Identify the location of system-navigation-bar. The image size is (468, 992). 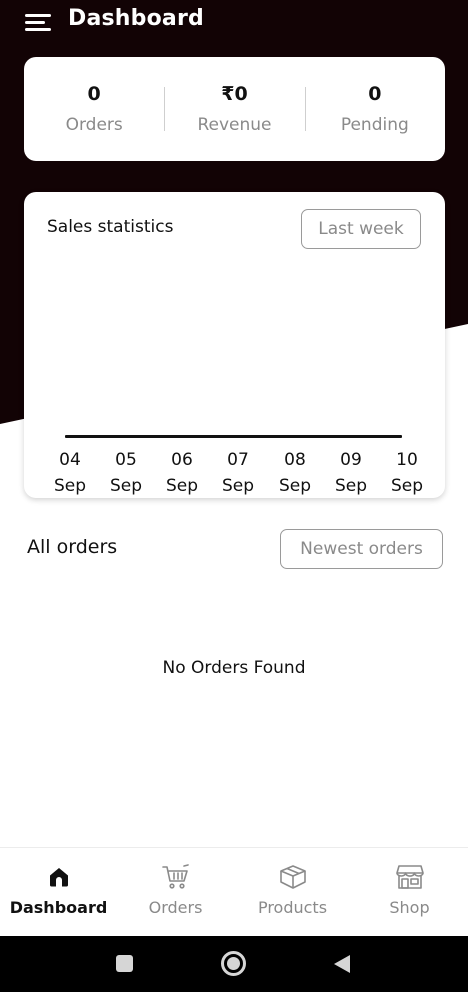
(234, 964).